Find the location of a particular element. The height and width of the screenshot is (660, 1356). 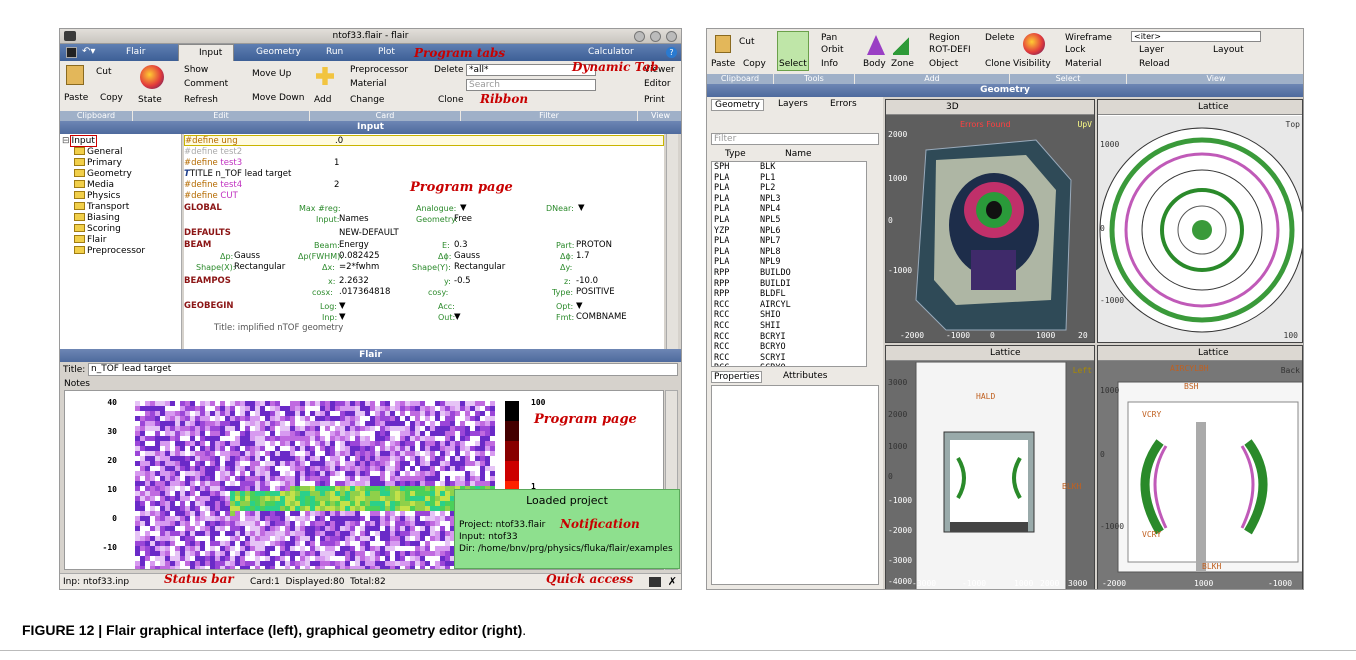

card-defaults: DEFAULTS NEW-DEFAULT is located at coordinates (424, 233).